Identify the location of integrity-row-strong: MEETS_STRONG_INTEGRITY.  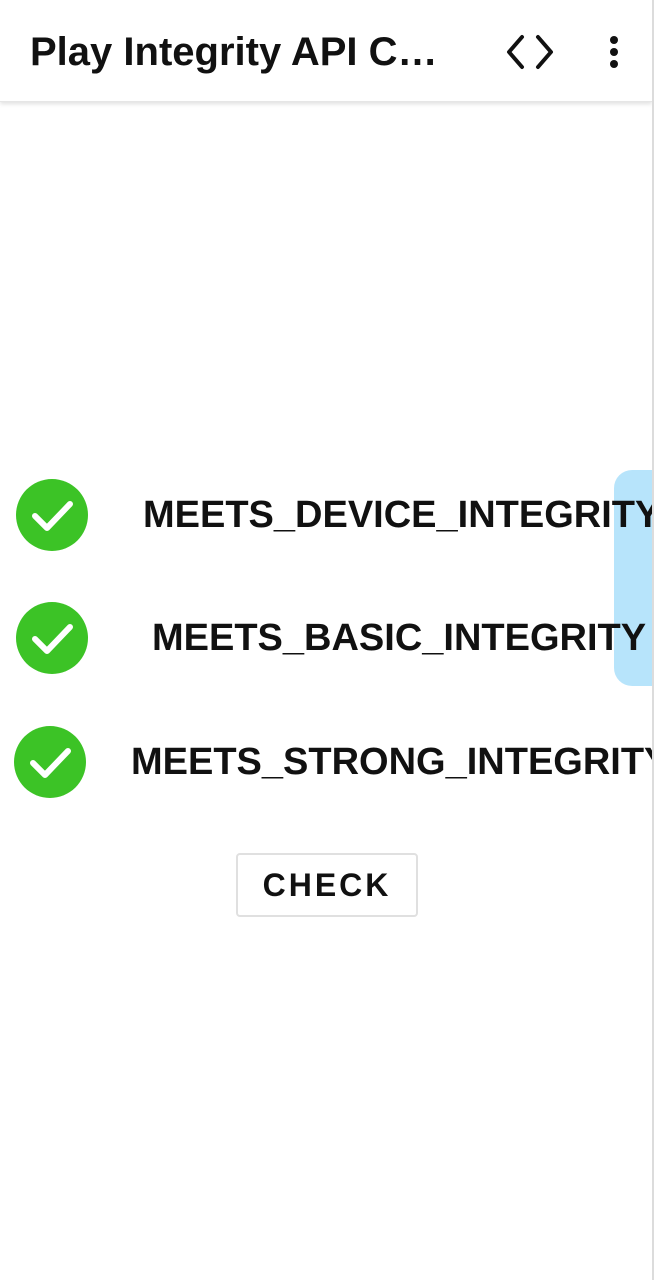
(327, 762).